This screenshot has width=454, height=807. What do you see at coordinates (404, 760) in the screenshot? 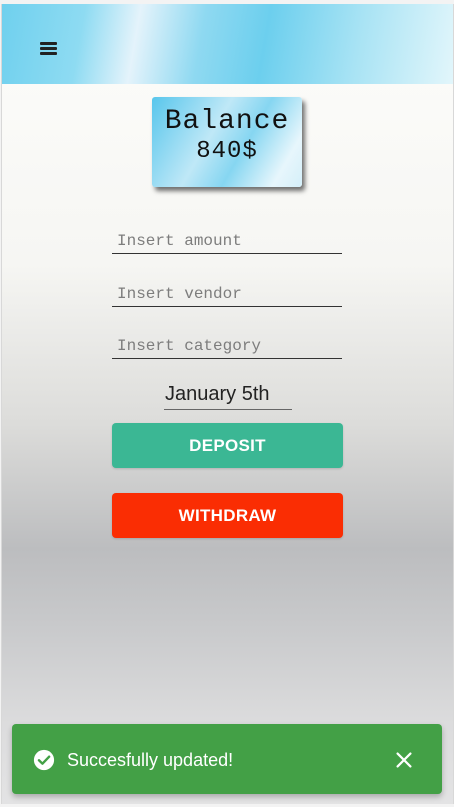
I see `close-icon` at bounding box center [404, 760].